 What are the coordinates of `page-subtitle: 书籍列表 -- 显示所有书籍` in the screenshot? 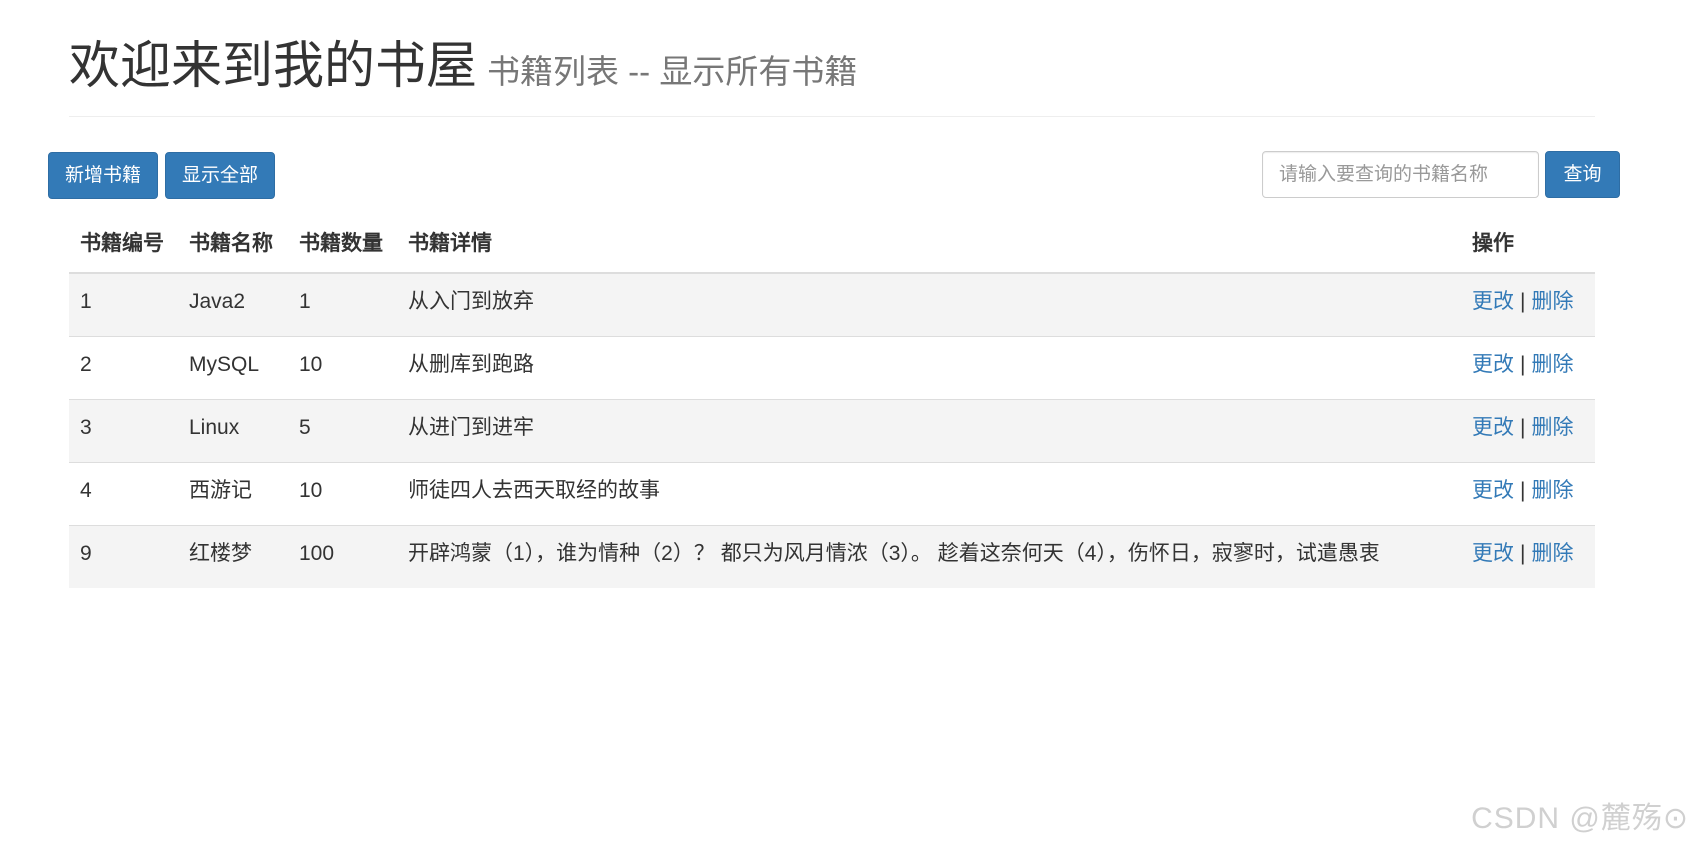 It's located at (672, 71).